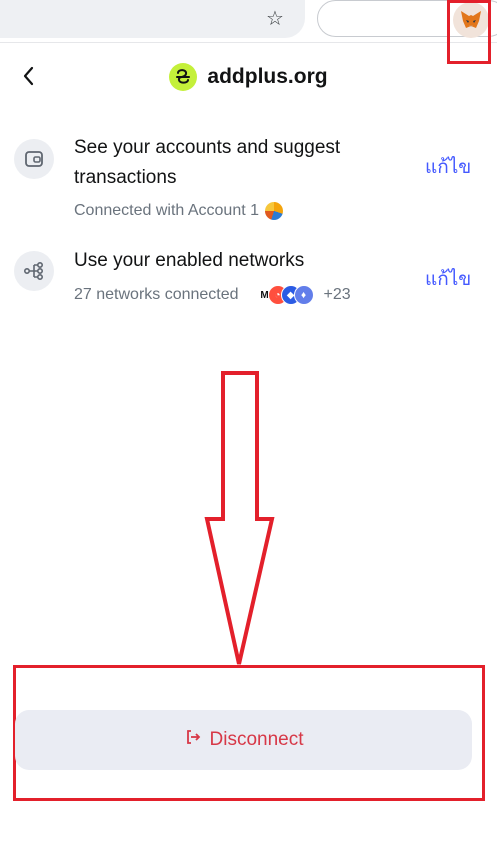  Describe the element at coordinates (256, 739) in the screenshot. I see `disconnect-label: Disconnect` at that location.